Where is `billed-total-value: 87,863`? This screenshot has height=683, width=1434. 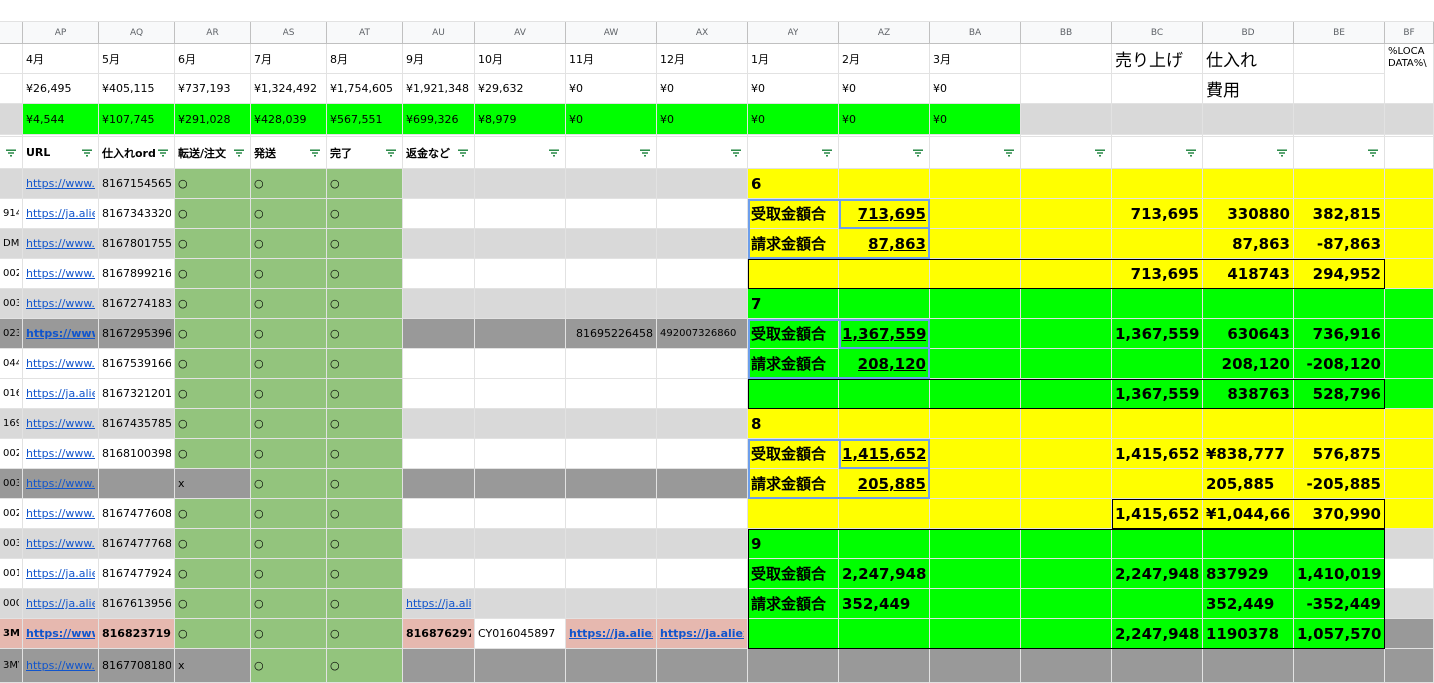
billed-total-value: 87,863 is located at coordinates (884, 244).